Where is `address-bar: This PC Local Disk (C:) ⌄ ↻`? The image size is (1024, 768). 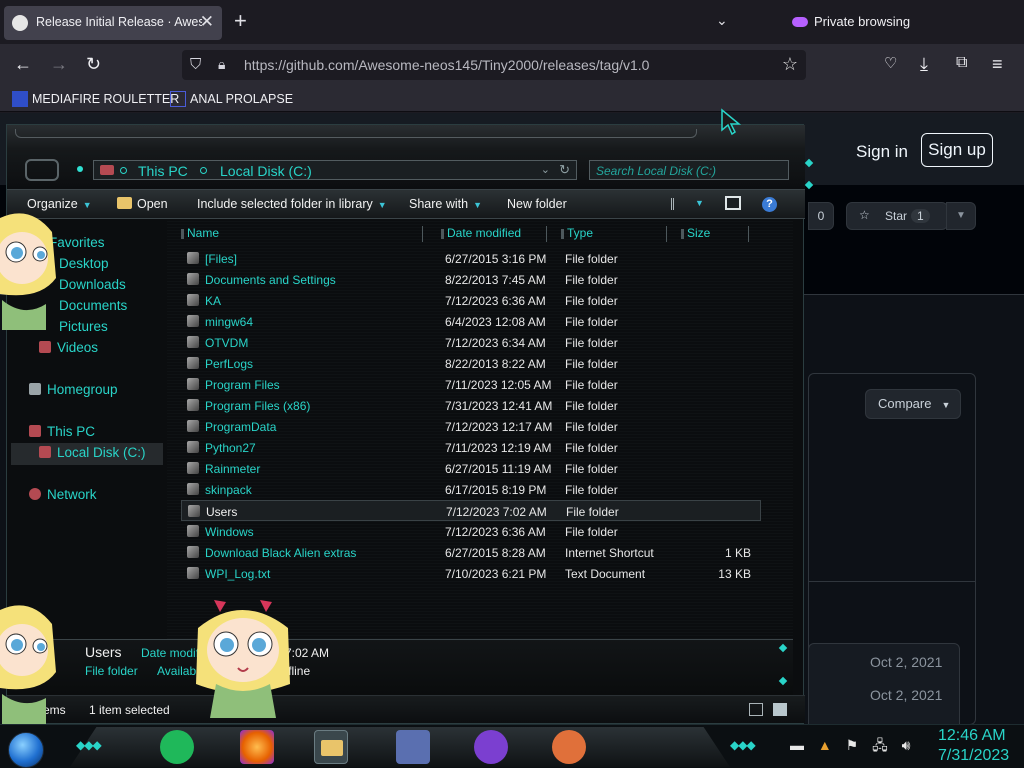
address-bar: This PC Local Disk (C:) ⌄ ↻ is located at coordinates (335, 170).